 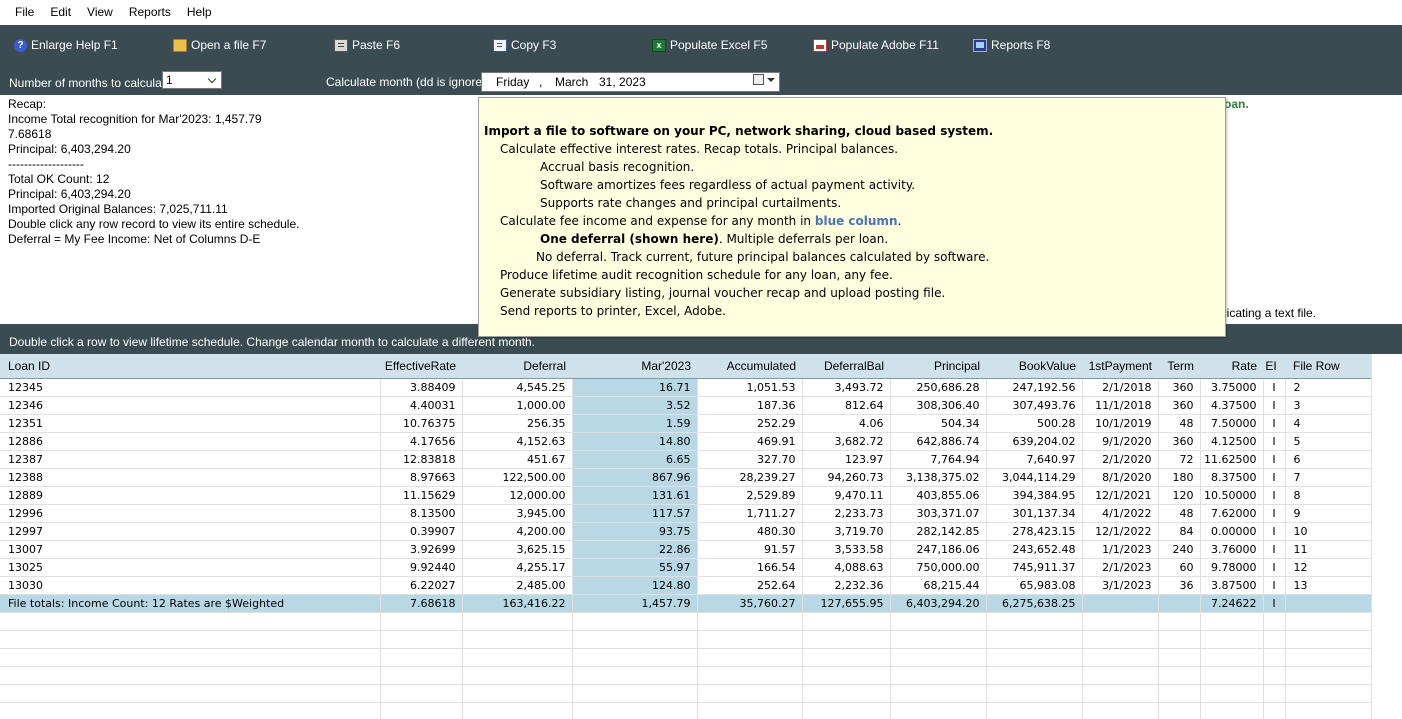 I want to click on populate-excel-button: x Populate Excel F5, so click(x=709, y=45).